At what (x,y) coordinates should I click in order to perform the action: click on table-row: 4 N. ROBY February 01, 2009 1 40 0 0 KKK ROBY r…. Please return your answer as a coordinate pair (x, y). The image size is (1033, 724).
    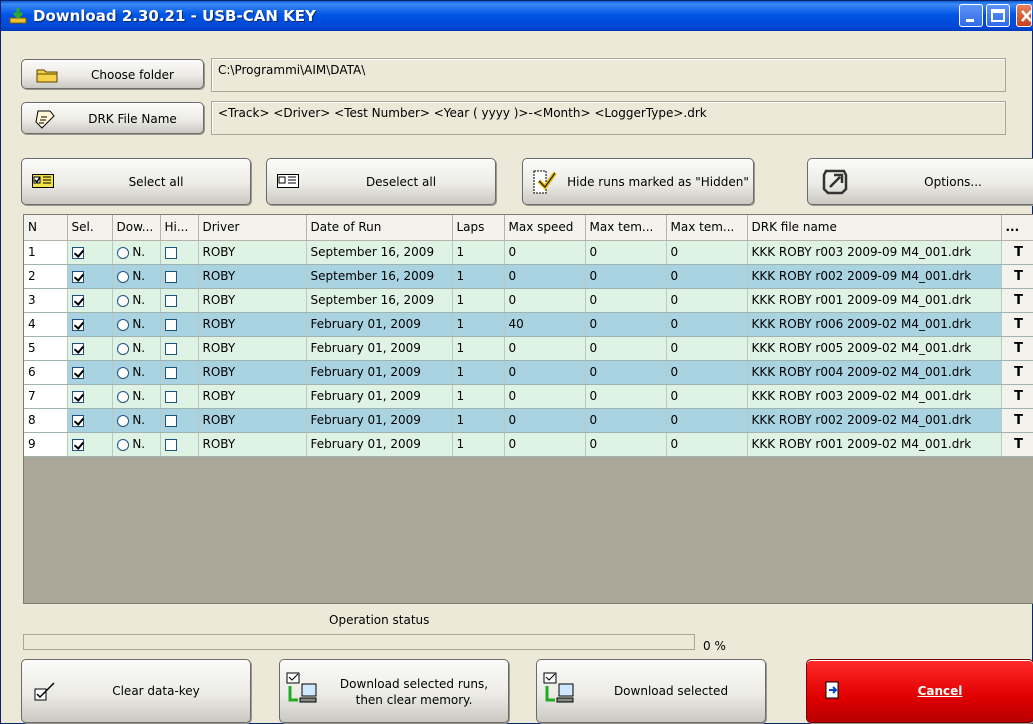
    Looking at the image, I should click on (528, 324).